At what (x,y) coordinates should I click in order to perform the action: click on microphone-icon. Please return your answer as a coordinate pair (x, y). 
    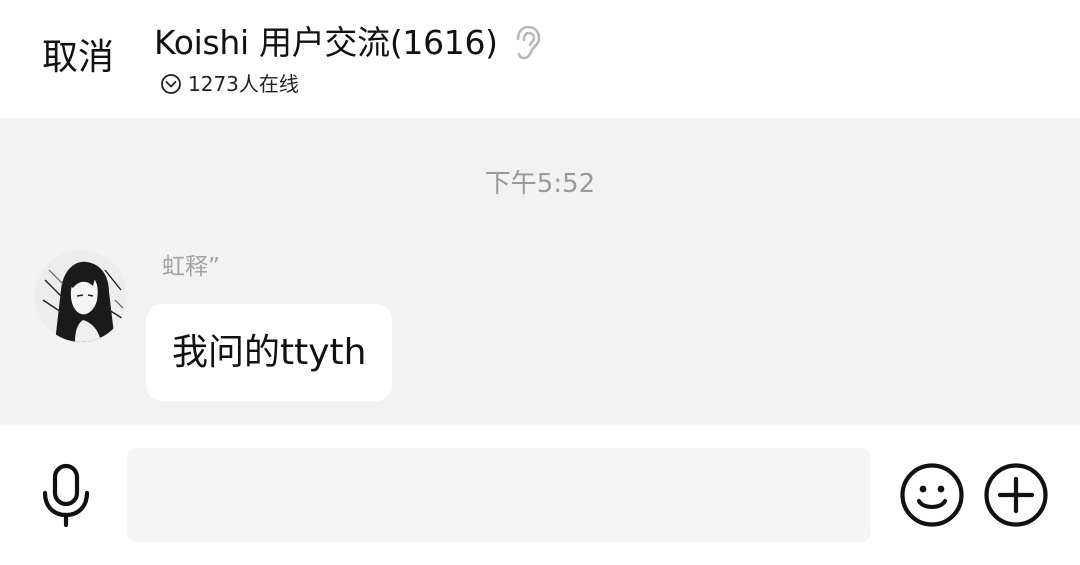
    Looking at the image, I should click on (66, 495).